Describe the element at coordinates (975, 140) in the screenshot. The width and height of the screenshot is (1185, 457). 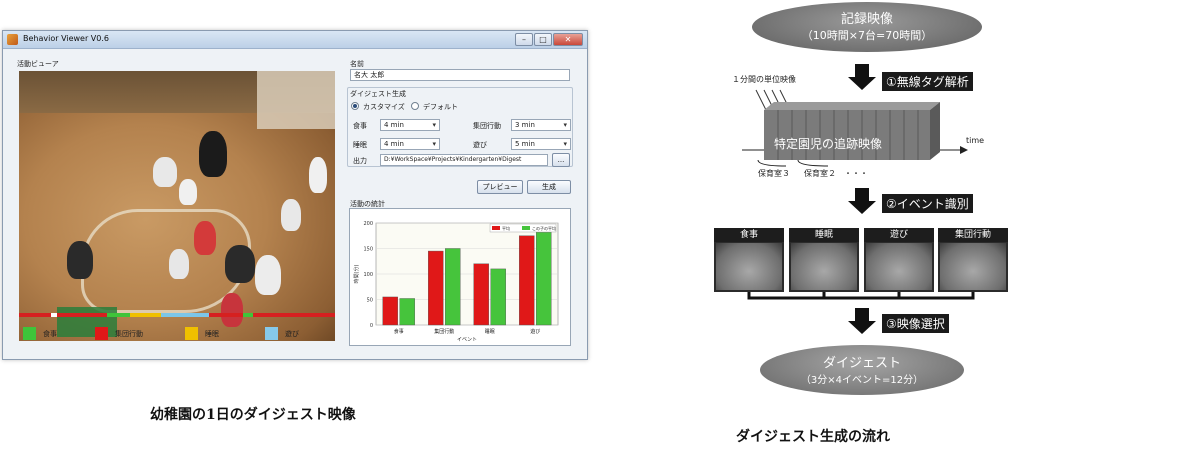
I see `time-label: time` at that location.